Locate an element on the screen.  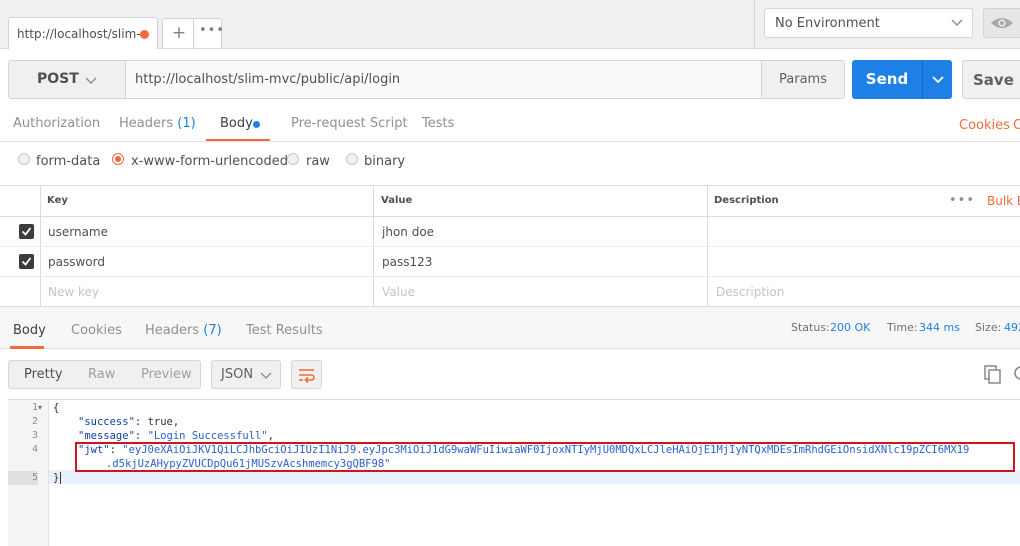
request-tab: http://localhost/slim-r is located at coordinates (83, 33).